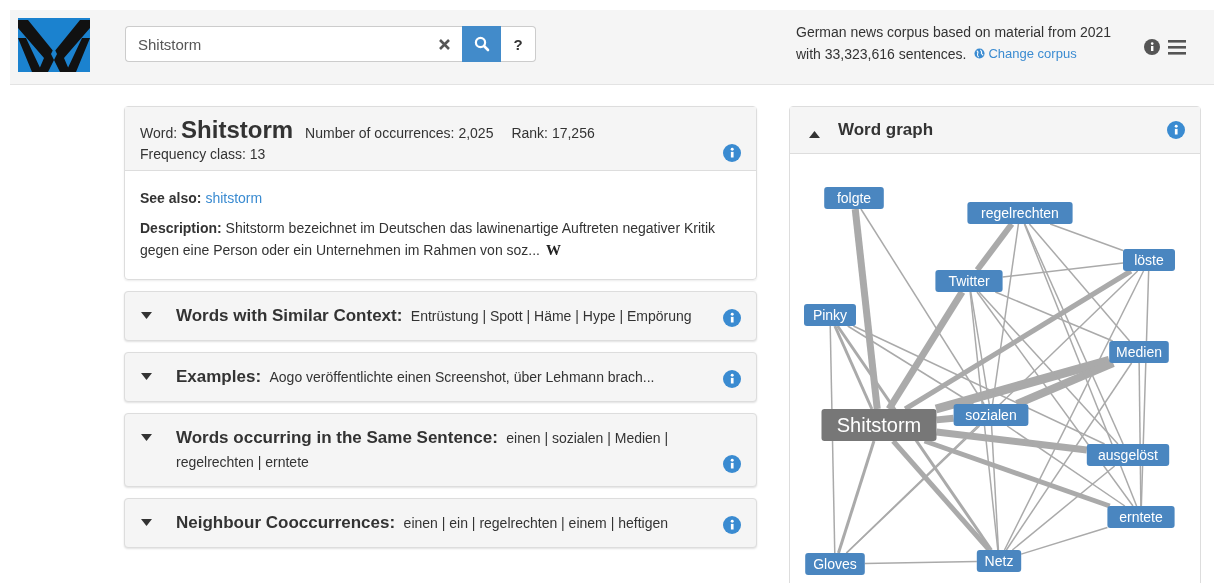  What do you see at coordinates (886, 130) in the screenshot?
I see `word-graph-title: Word graph` at bounding box center [886, 130].